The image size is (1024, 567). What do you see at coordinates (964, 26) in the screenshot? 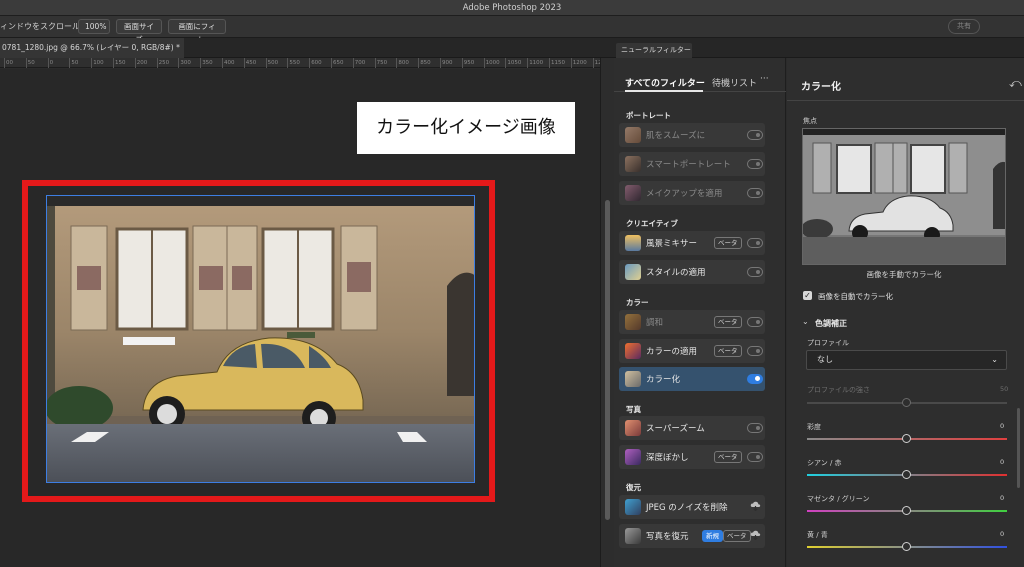
I see `share-button: 共有` at bounding box center [964, 26].